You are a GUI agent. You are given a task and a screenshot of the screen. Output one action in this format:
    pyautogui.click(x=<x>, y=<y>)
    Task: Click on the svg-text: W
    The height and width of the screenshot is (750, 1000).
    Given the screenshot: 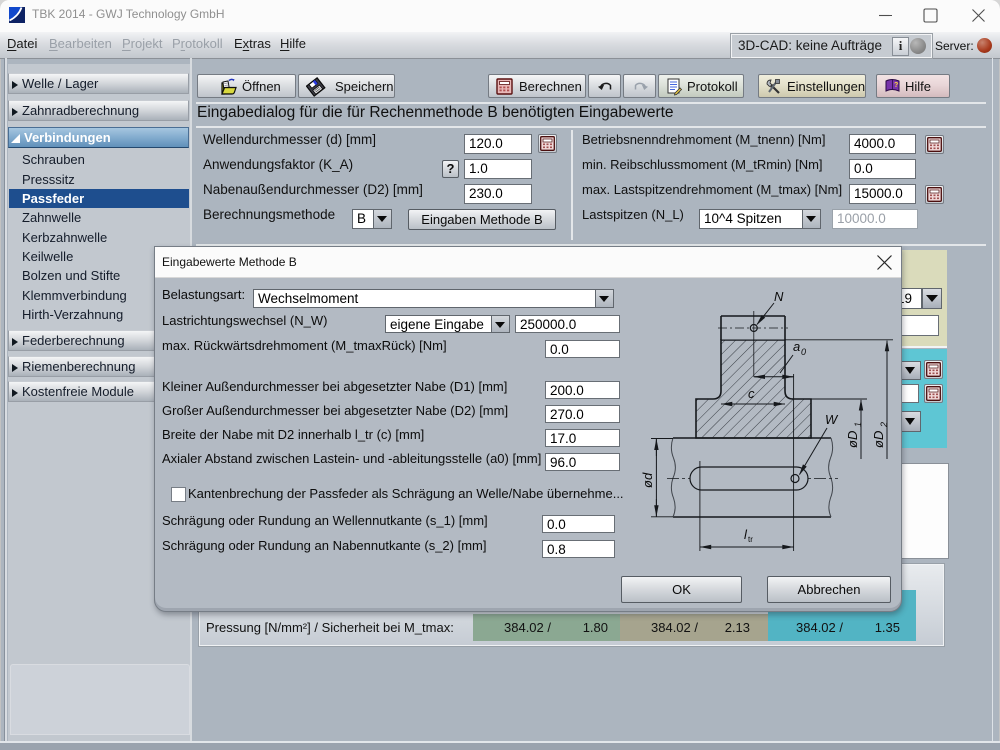 What is the action you would take?
    pyautogui.click(x=832, y=419)
    